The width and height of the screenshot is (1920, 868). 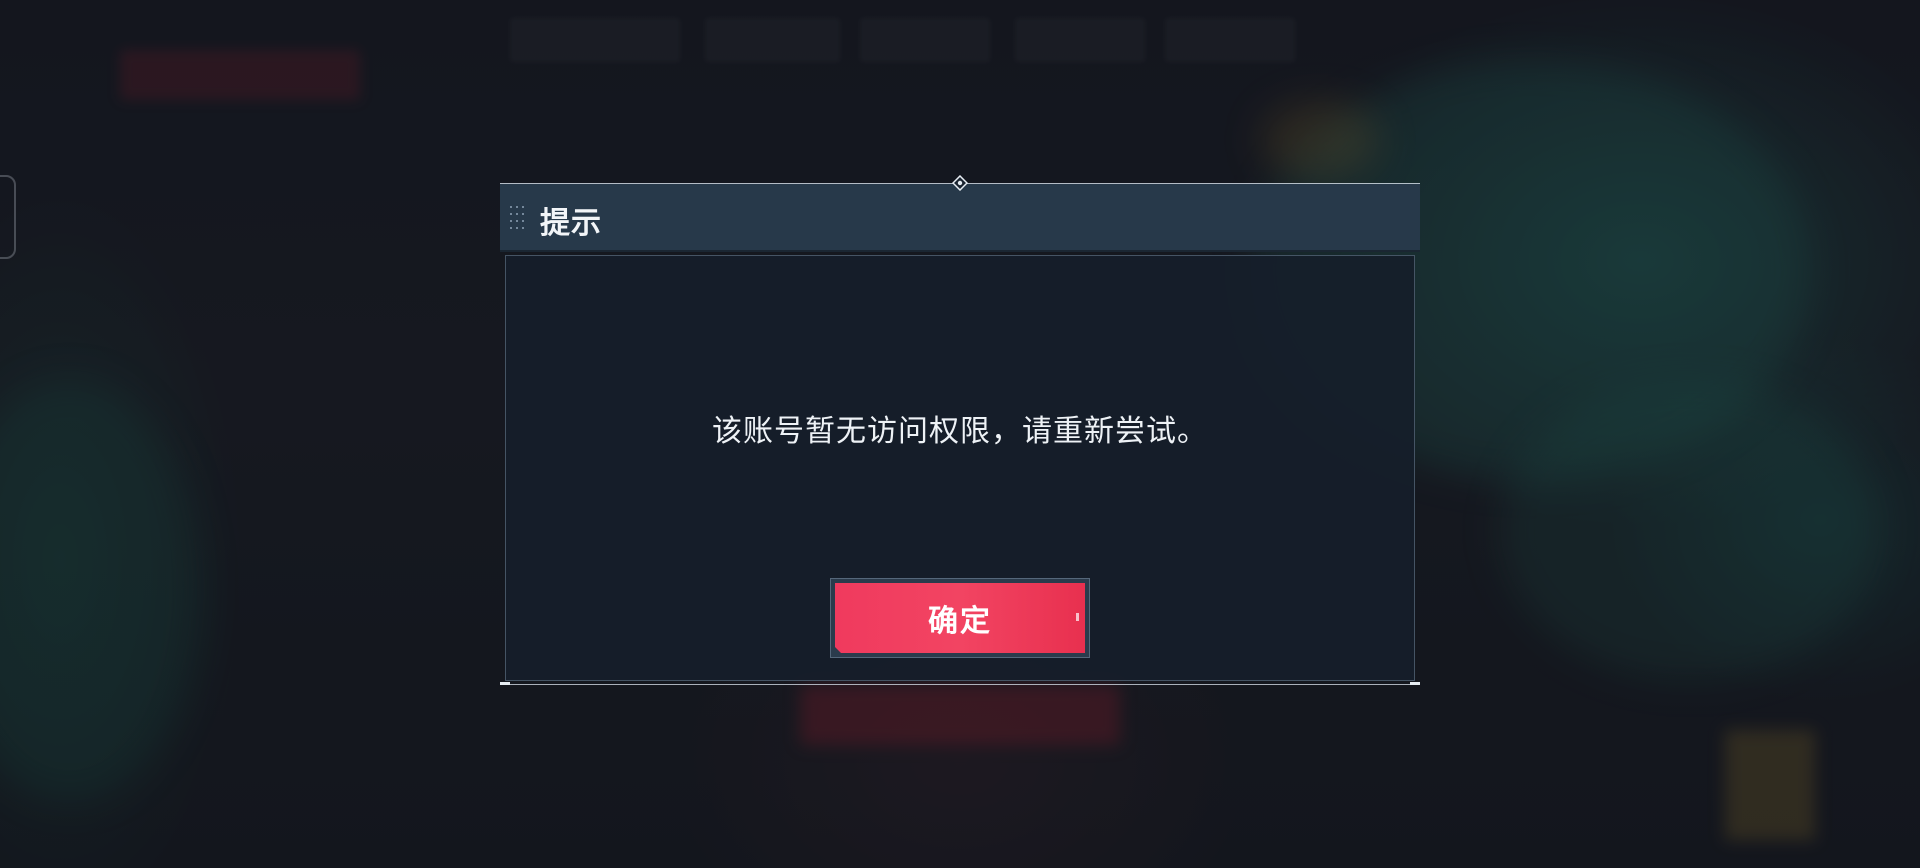 I want to click on dialog-message: 该账号暂无访问权限，请重新尝试。, so click(x=960, y=431).